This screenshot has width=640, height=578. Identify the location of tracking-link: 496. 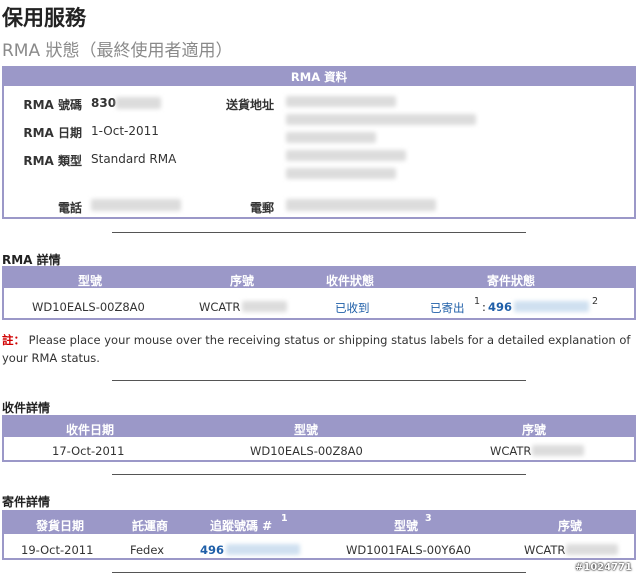
(500, 307).